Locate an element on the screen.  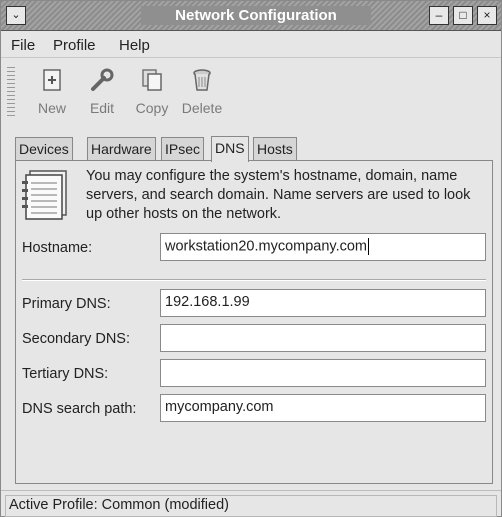
primary-dns-input: 192.168.1.99 is located at coordinates (323, 303).